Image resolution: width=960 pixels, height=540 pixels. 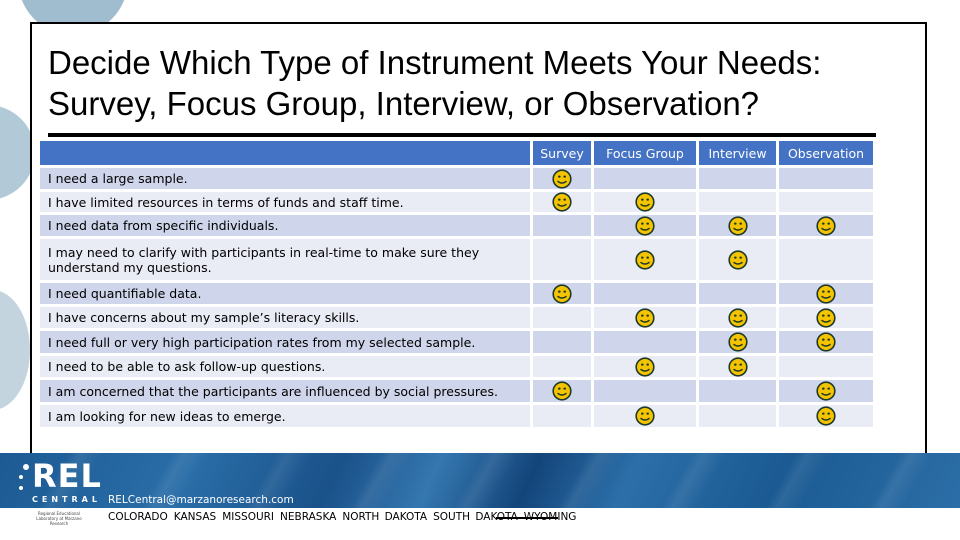 What do you see at coordinates (286, 295) in the screenshot?
I see `criteria-cell: I need quantifiable data.` at bounding box center [286, 295].